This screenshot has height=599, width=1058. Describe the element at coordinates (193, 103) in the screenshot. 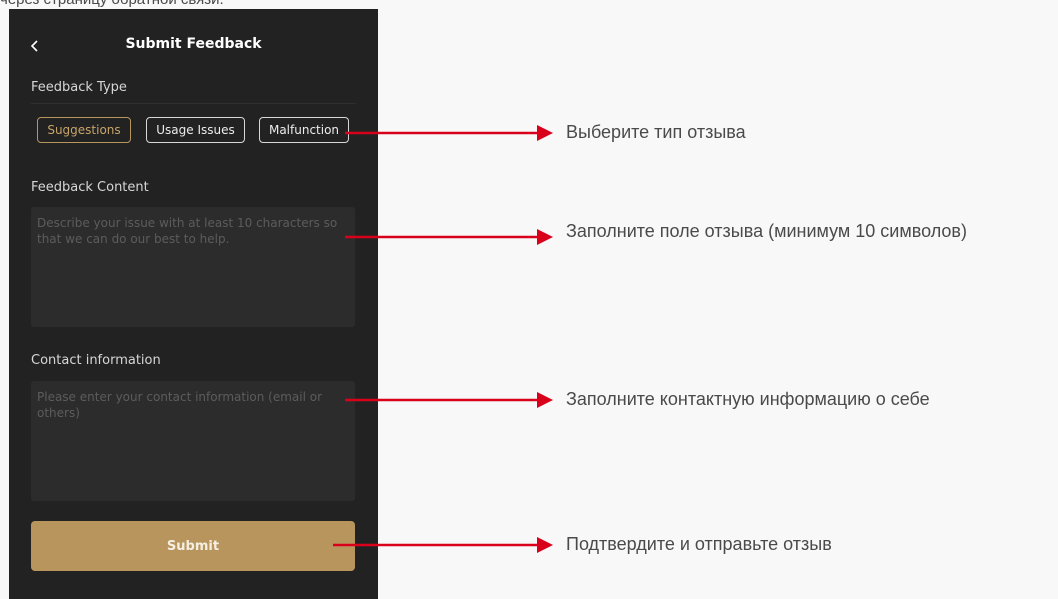

I see `divider` at that location.